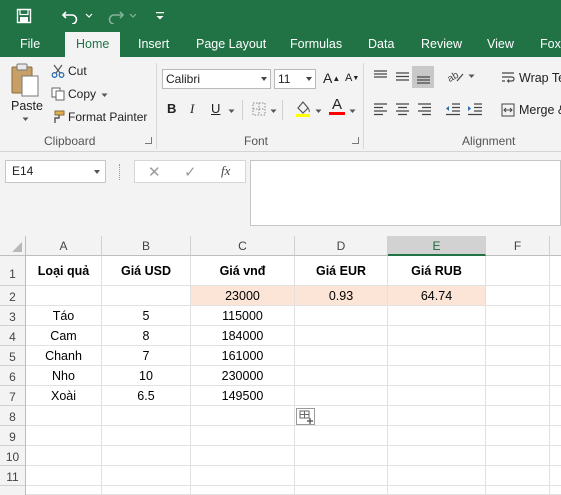  Describe the element at coordinates (13, 490) in the screenshot. I see `row-header` at that location.